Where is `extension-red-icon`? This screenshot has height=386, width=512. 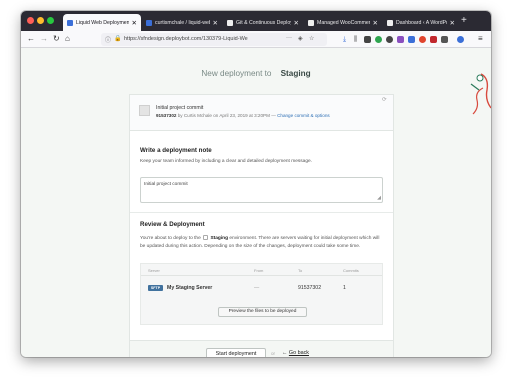 extension-red-icon is located at coordinates (422, 39).